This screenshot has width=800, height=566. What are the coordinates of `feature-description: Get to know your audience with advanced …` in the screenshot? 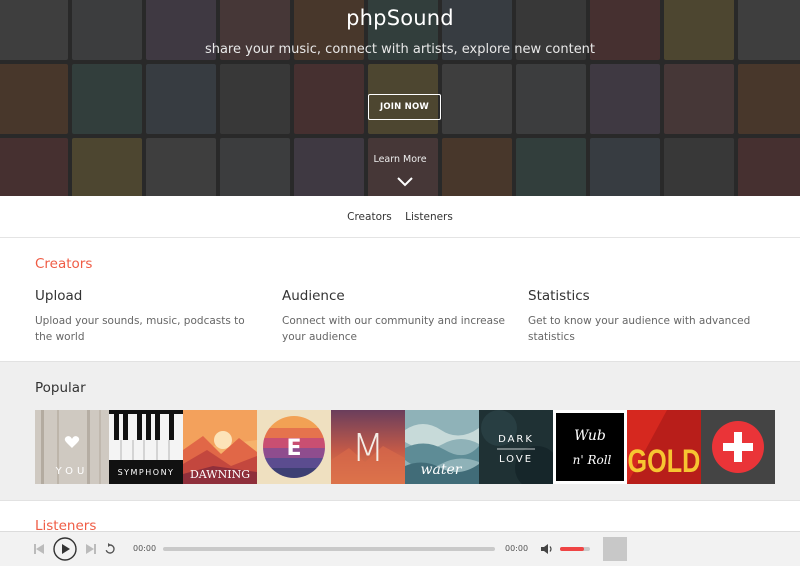 It's located at (639, 329).